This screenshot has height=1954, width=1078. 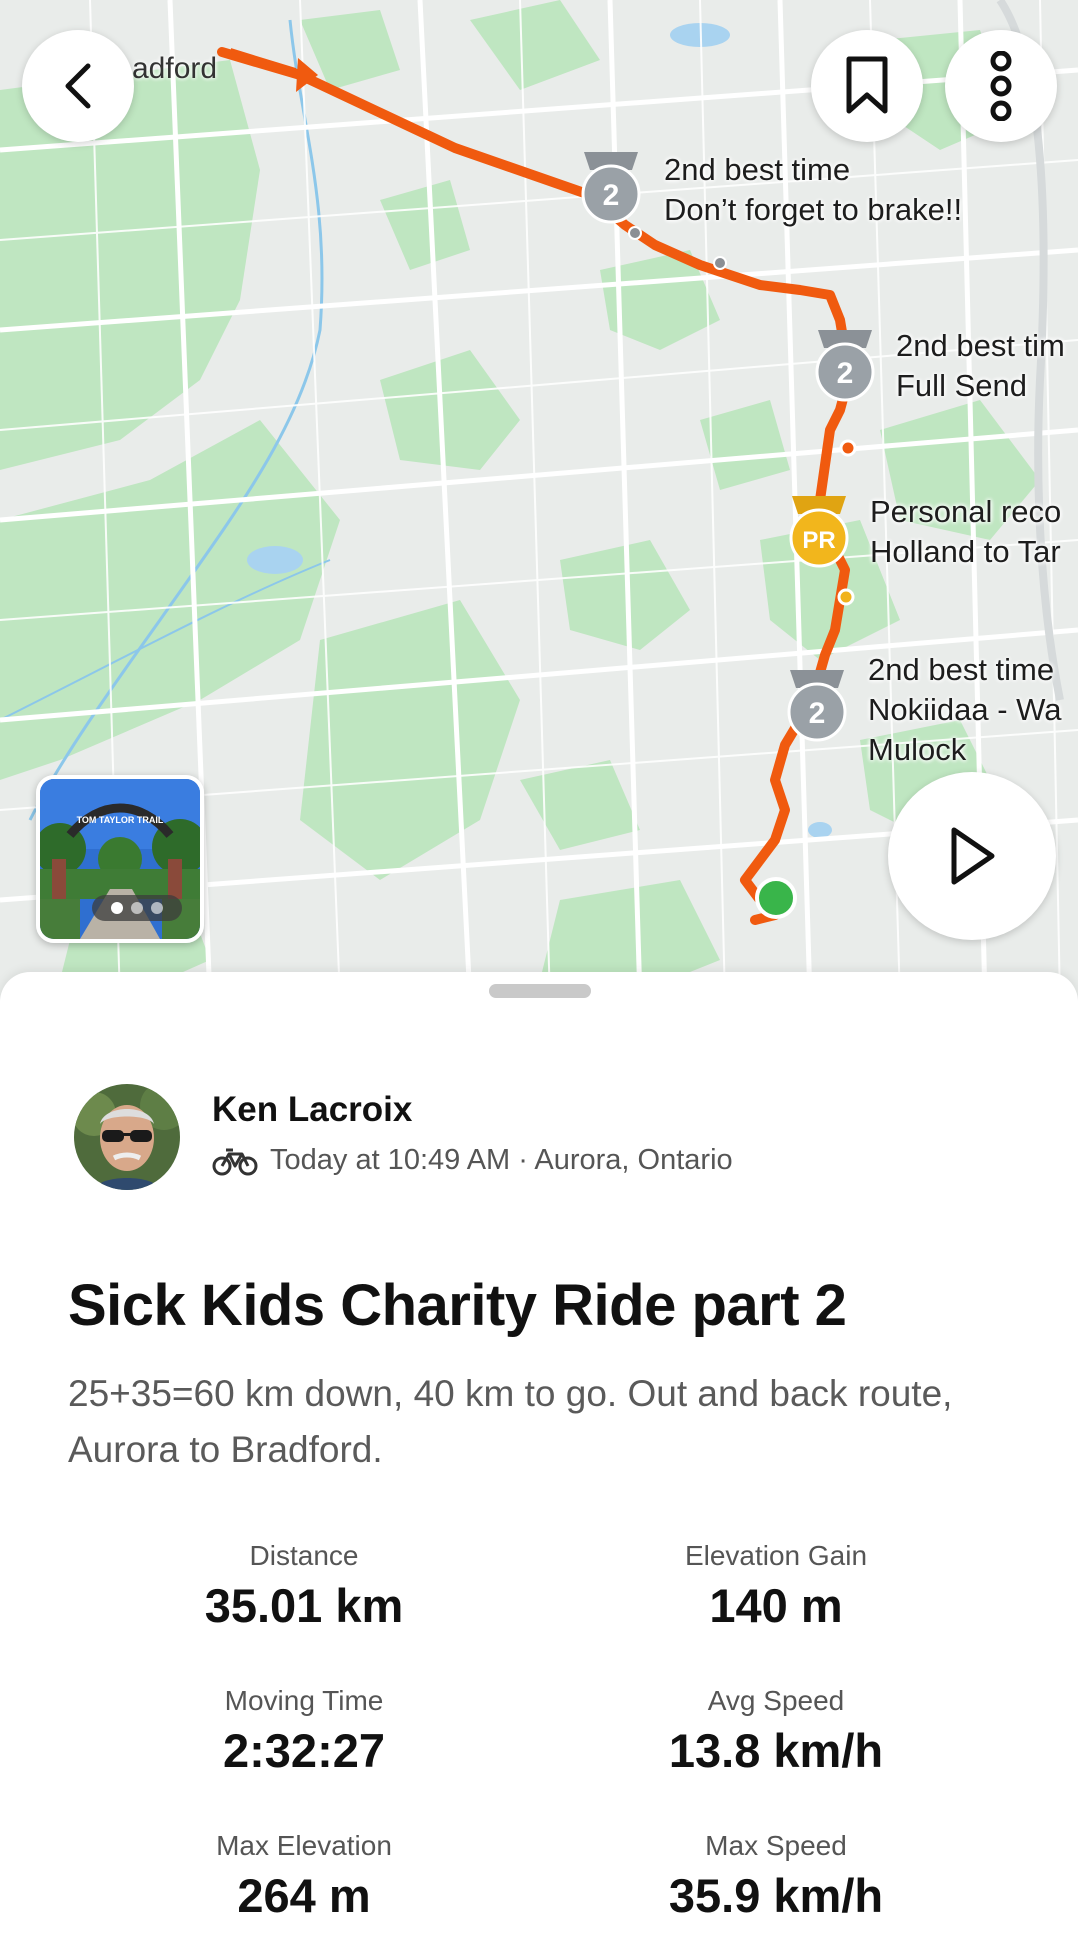 I want to click on activity-meta: Today at 10:49 AM · Aurora, Ontario, so click(x=472, y=1160).